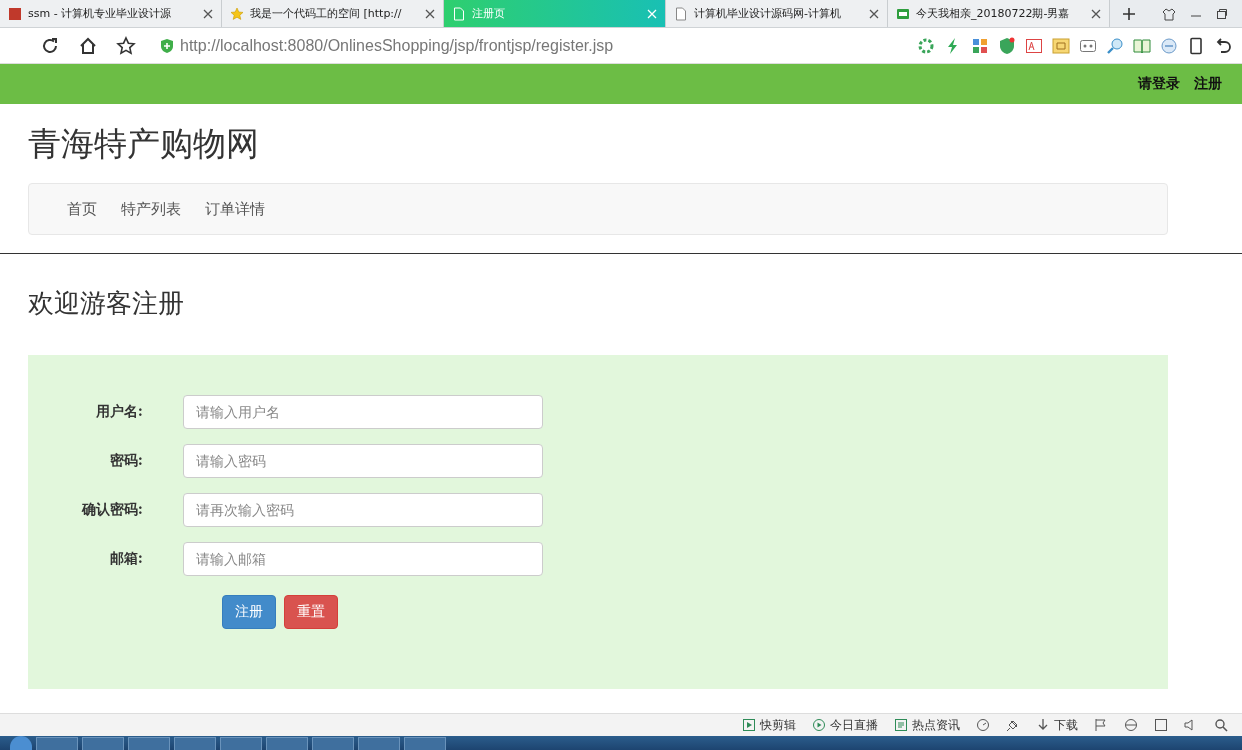 This screenshot has width=1242, height=750. Describe the element at coordinates (926, 45) in the screenshot. I see `aperture-icon` at that location.